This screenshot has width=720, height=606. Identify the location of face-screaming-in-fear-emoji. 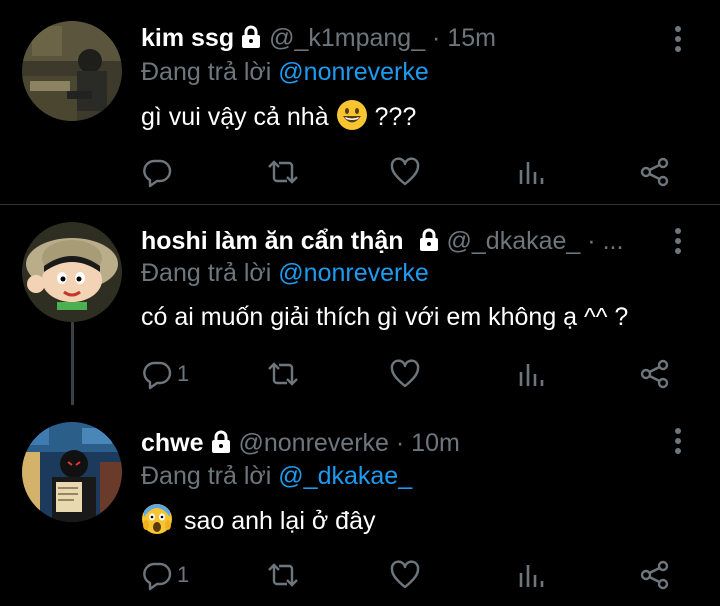
(157, 523).